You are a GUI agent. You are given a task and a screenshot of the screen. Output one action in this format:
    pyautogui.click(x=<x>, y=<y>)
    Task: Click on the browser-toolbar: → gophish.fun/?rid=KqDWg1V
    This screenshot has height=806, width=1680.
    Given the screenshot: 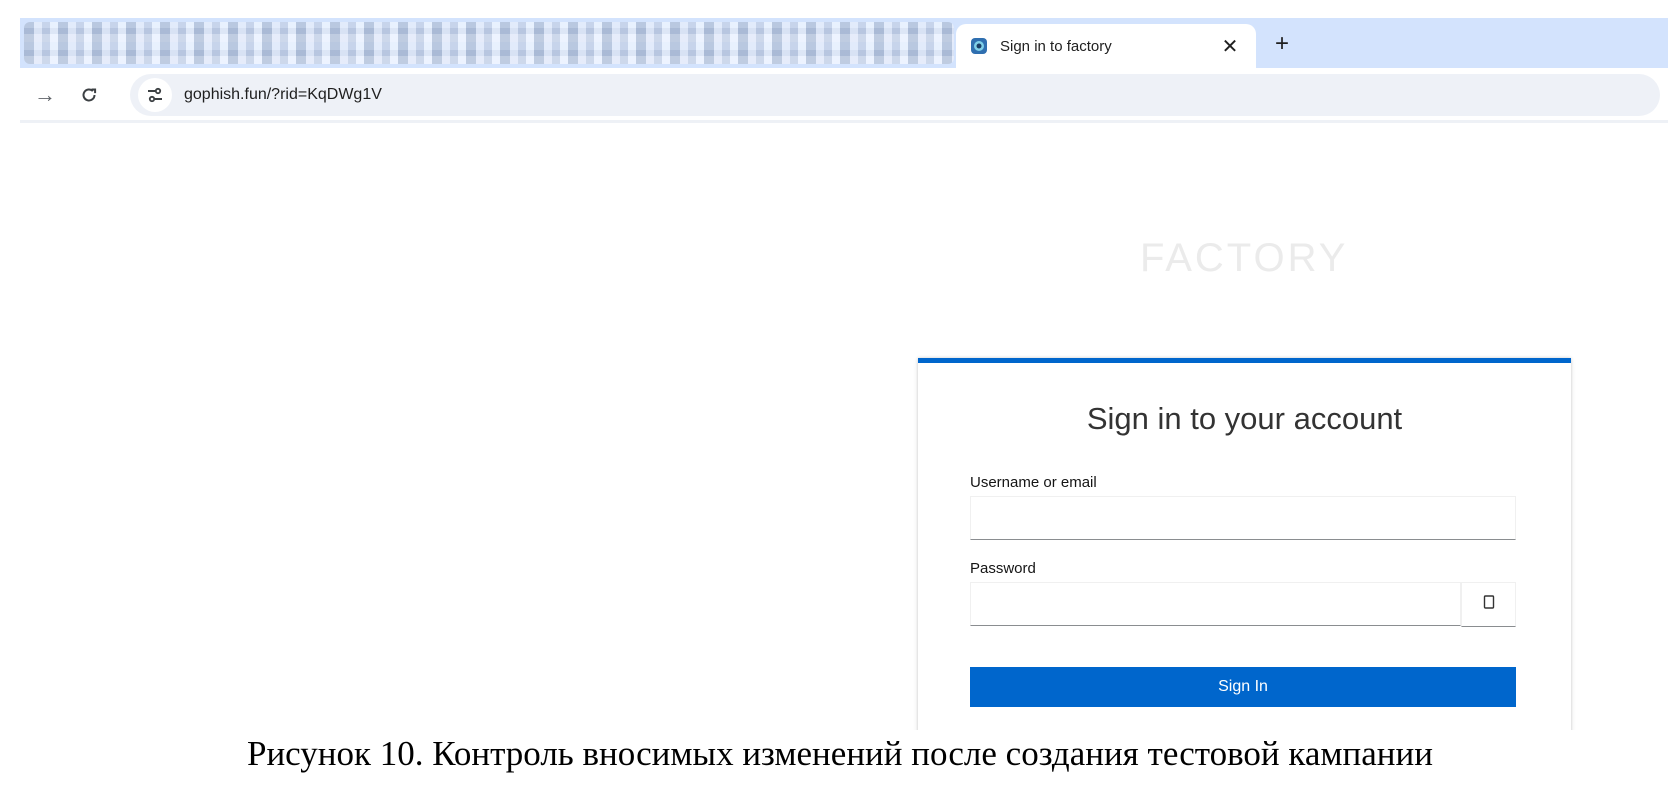 What is the action you would take?
    pyautogui.click(x=844, y=95)
    